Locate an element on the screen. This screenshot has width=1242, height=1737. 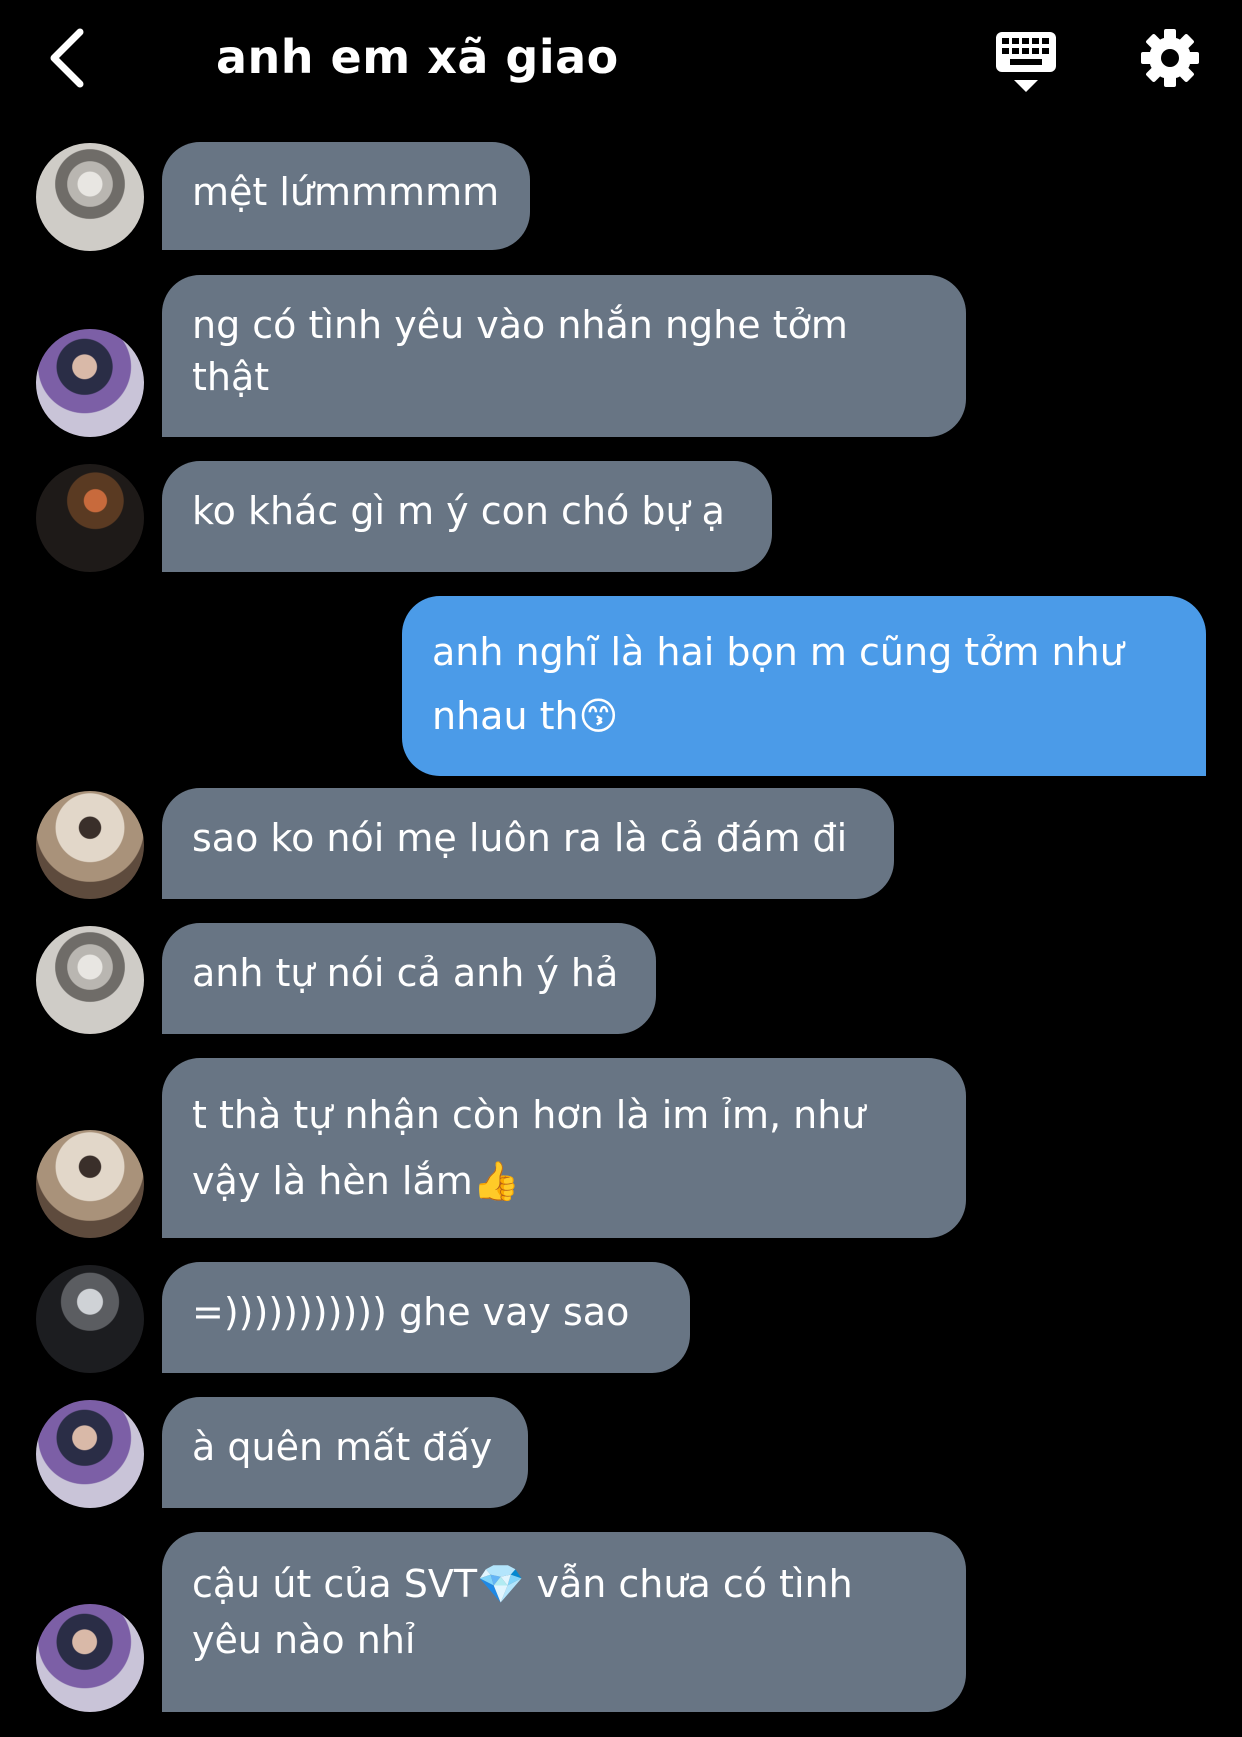
chat-title: anh em xã giao is located at coordinates (417, 57).